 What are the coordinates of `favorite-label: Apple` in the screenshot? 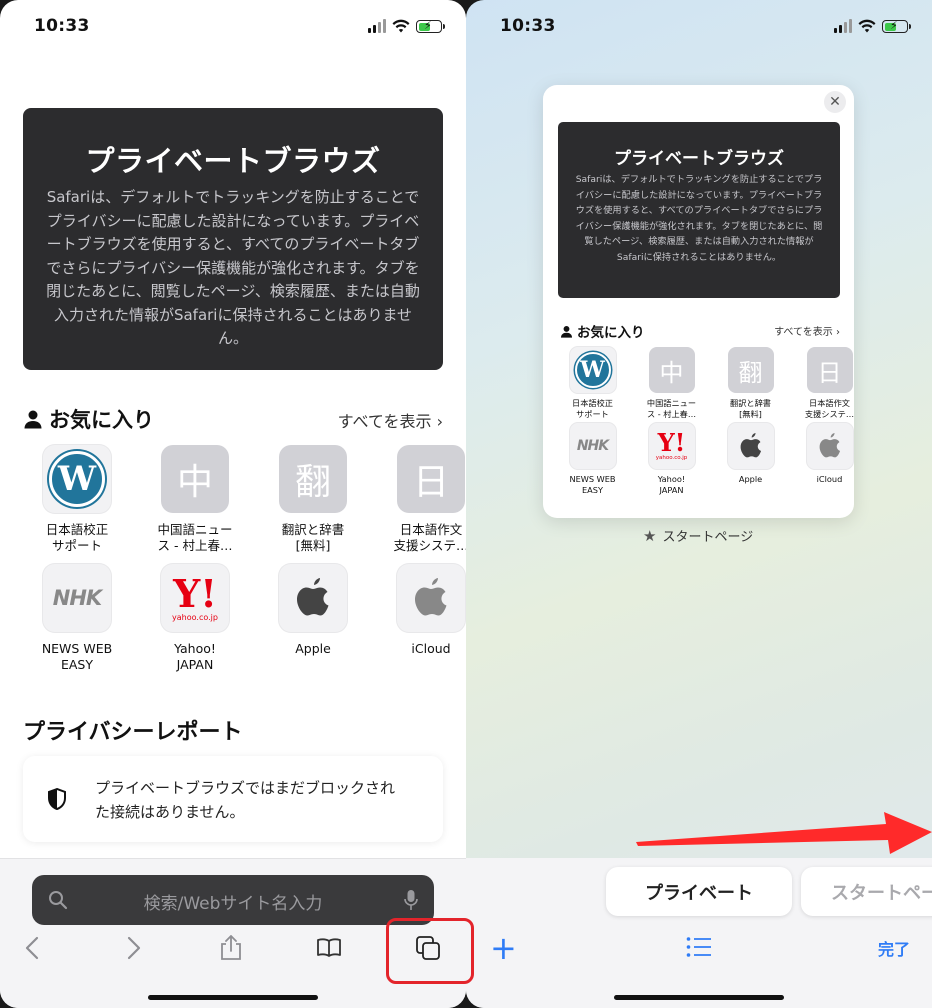 It's located at (750, 479).